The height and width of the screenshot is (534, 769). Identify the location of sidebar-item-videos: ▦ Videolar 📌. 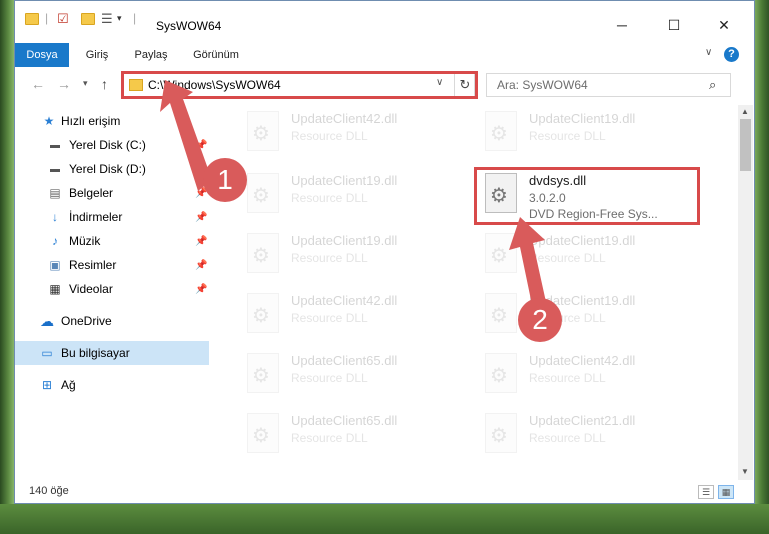
(112, 289).